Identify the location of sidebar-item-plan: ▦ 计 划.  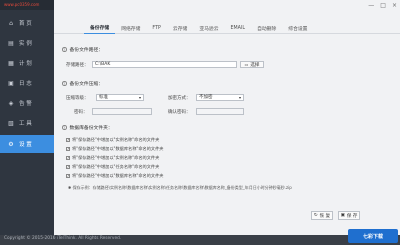
(27, 63).